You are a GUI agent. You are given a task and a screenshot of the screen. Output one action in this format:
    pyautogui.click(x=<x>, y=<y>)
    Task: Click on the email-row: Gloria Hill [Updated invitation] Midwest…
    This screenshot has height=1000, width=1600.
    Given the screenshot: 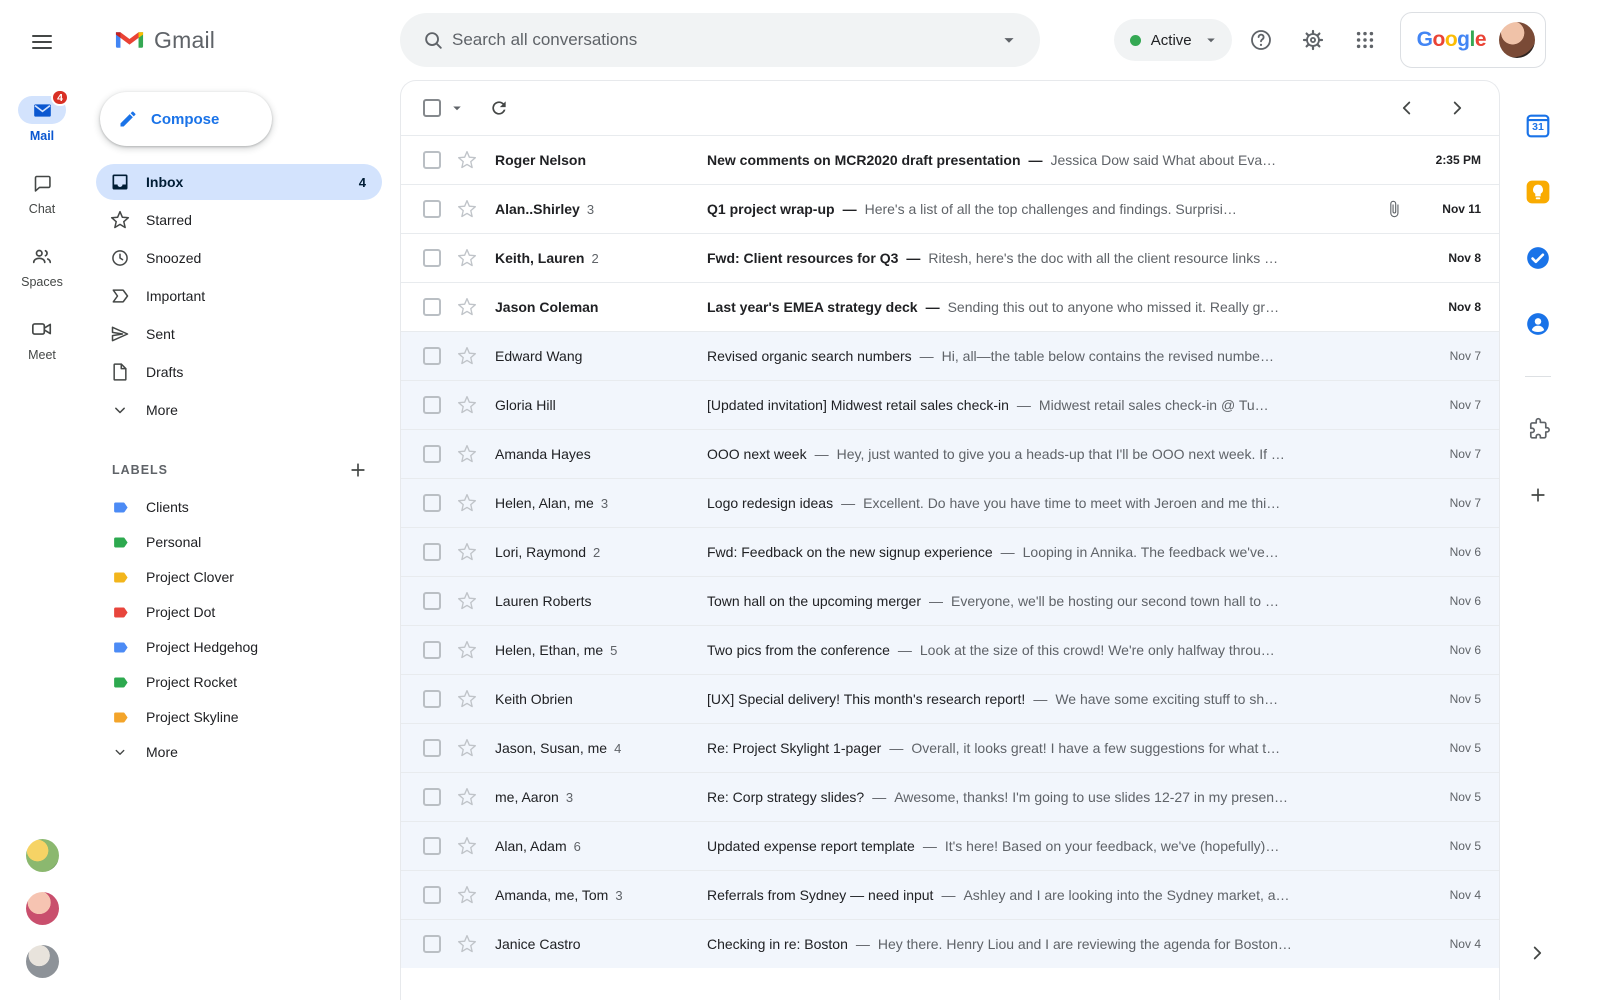 What is the action you would take?
    pyautogui.click(x=950, y=404)
    